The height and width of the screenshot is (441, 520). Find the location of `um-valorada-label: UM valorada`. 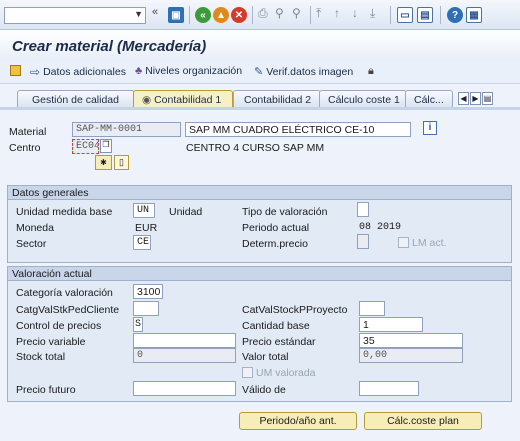

um-valorada-label: UM valorada is located at coordinates (286, 373).